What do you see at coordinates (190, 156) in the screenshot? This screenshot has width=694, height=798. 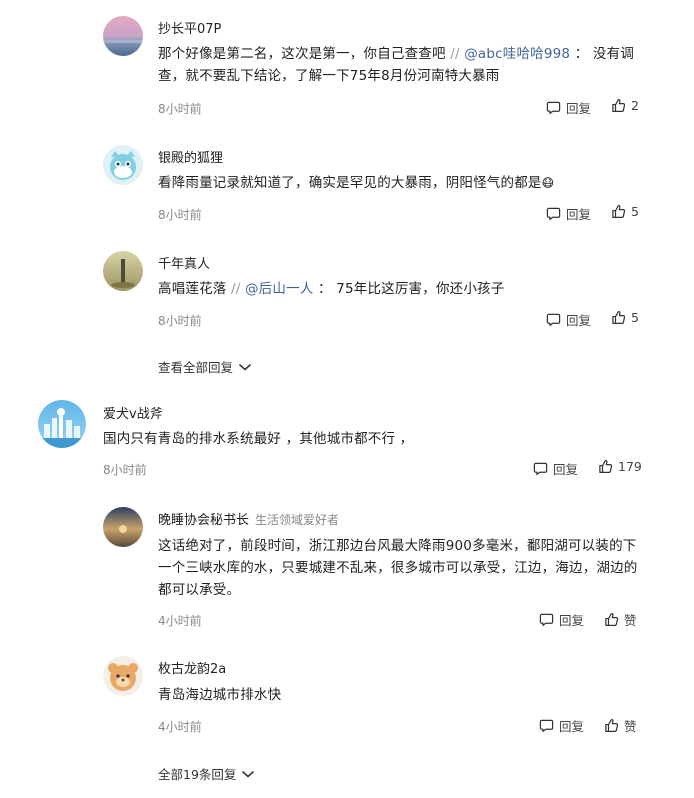 I see `username: 银殿的狐狸` at bounding box center [190, 156].